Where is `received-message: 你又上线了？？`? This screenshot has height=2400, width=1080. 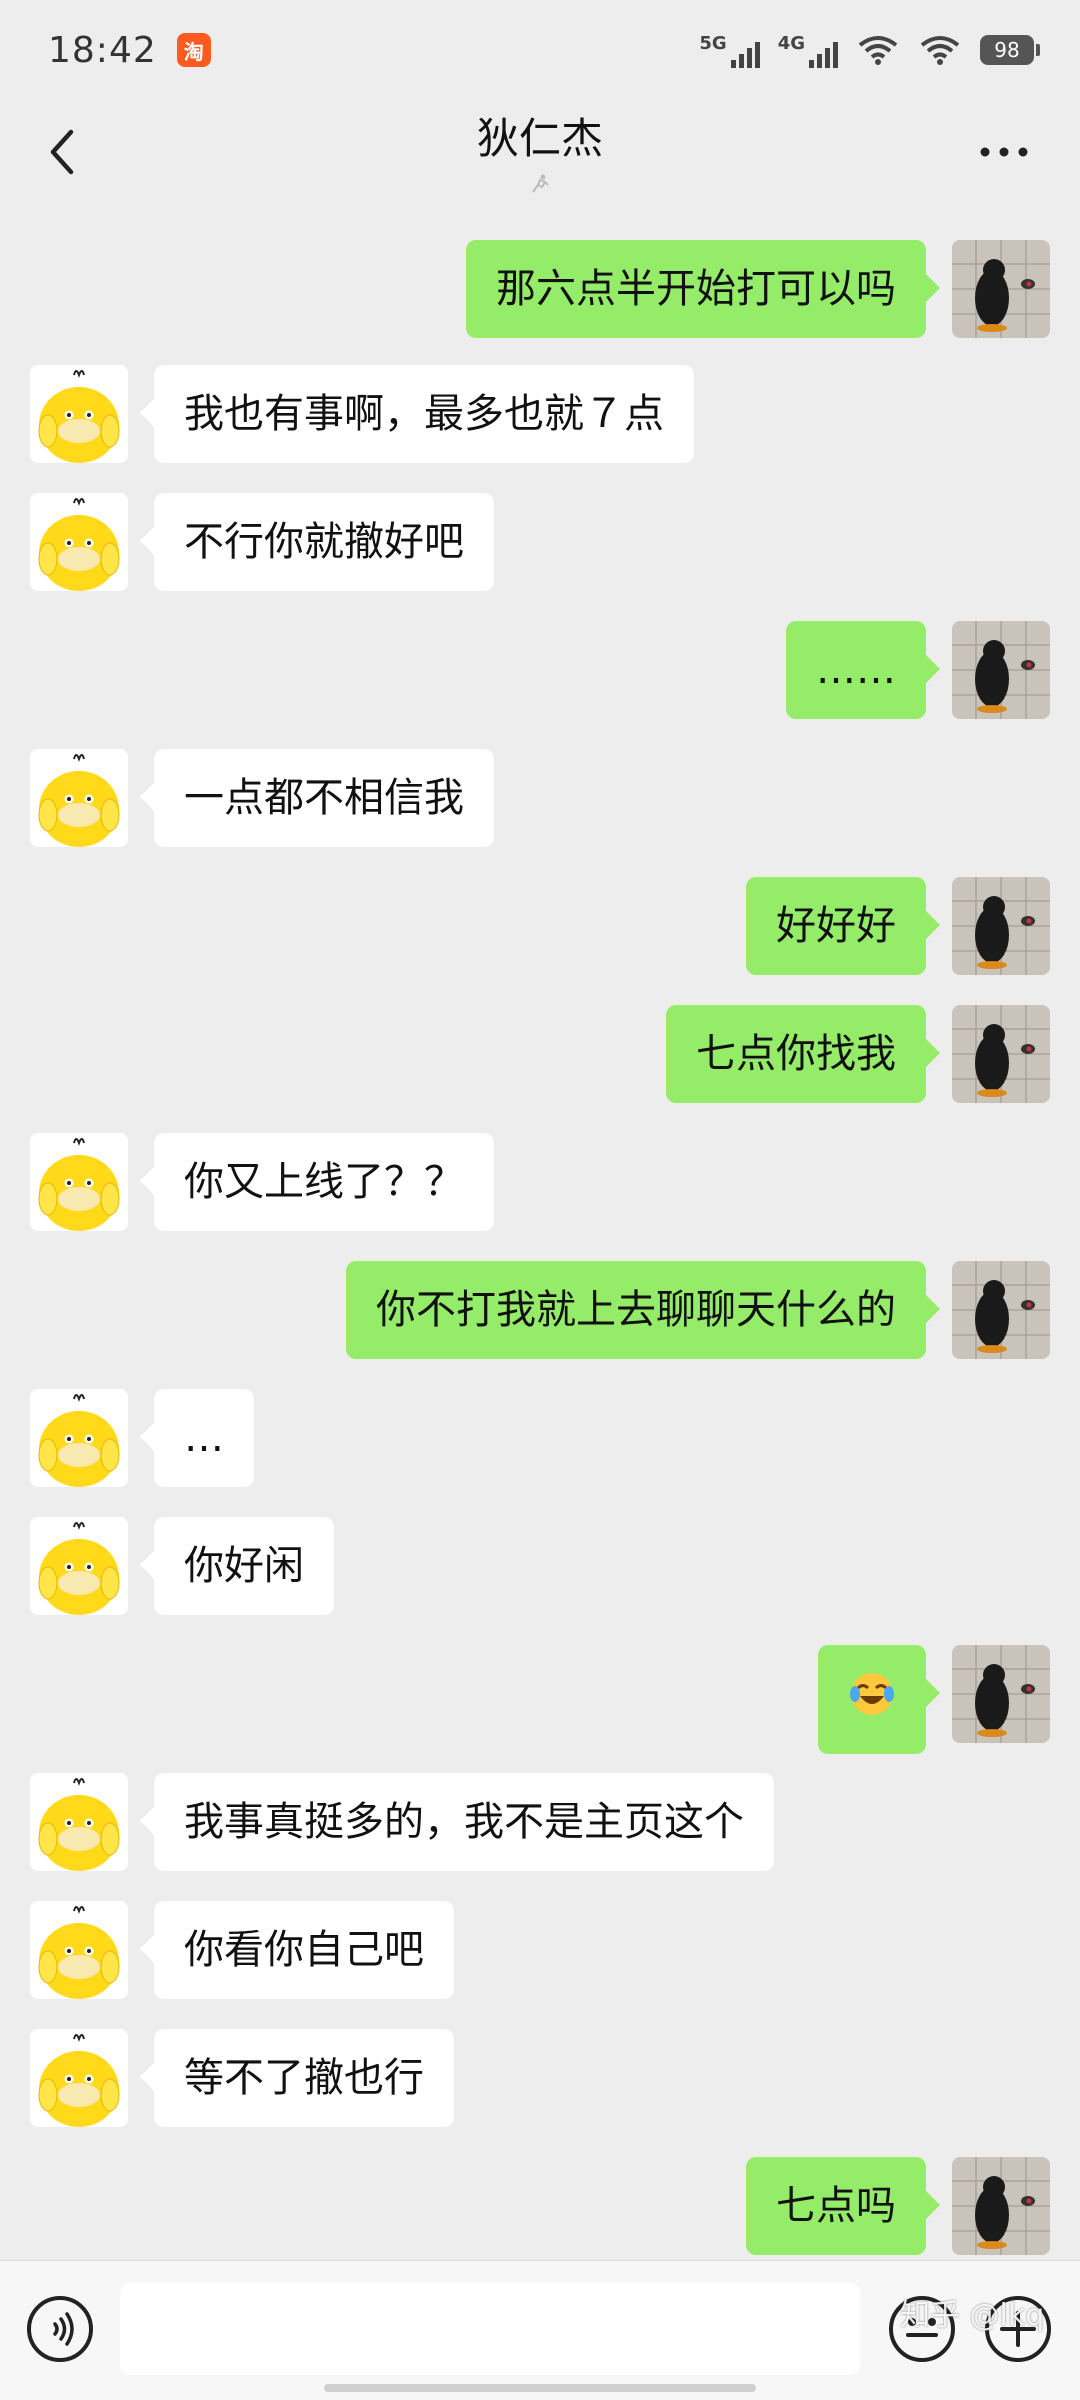 received-message: 你又上线了？？ is located at coordinates (540, 1182).